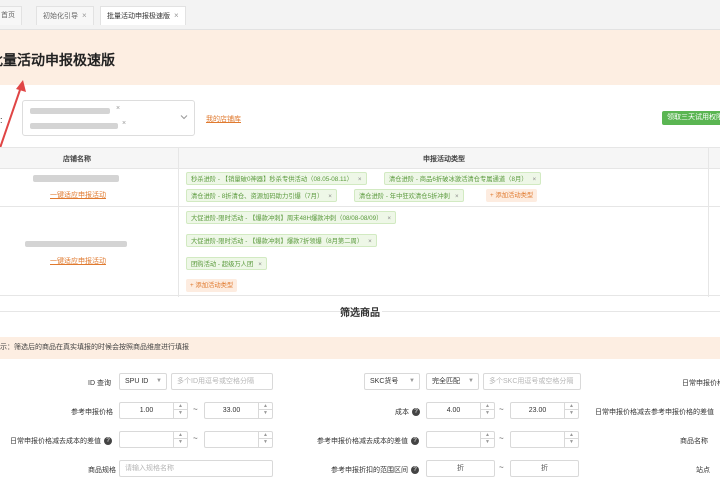 Image resolution: width=720 pixels, height=480 pixels. What do you see at coordinates (375, 470) in the screenshot?
I see `discount-range-label: 参考申报折扣的范围区间?` at bounding box center [375, 470].